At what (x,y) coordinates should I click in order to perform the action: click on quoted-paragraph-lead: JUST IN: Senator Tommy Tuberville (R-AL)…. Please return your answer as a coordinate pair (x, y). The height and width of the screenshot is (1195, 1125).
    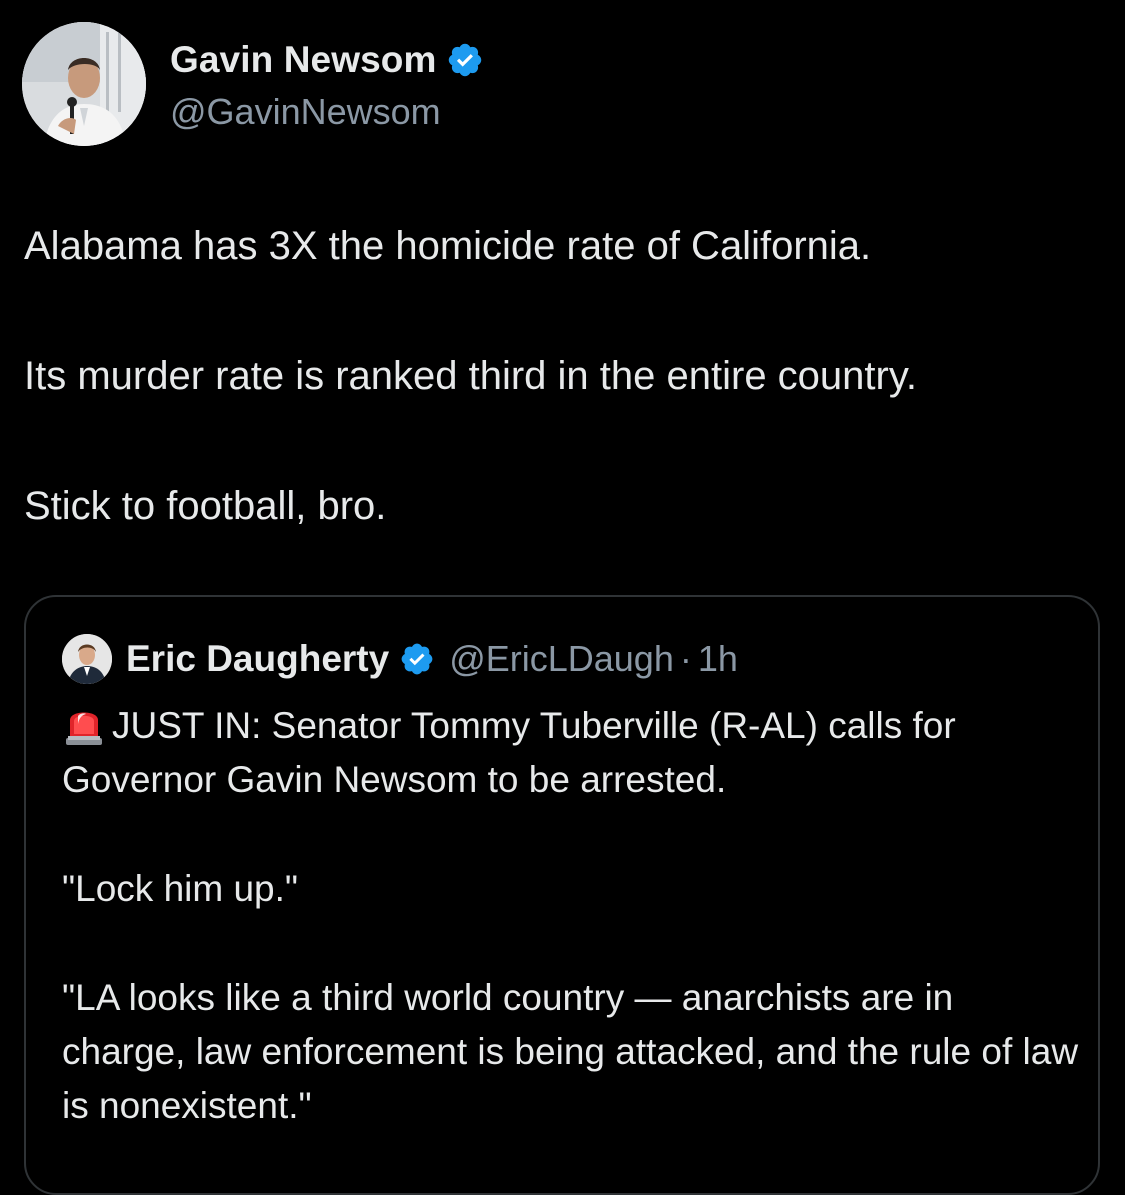
    Looking at the image, I should click on (572, 753).